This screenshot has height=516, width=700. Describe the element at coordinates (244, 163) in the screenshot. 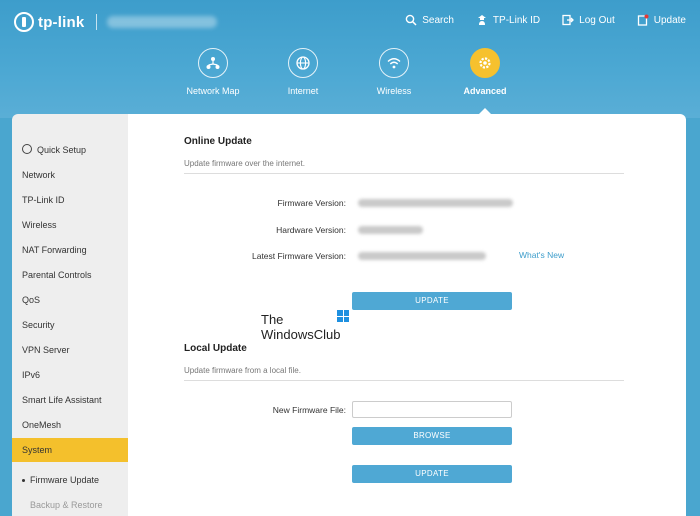

I see `online-update-description: Update firmware over the internet.` at that location.